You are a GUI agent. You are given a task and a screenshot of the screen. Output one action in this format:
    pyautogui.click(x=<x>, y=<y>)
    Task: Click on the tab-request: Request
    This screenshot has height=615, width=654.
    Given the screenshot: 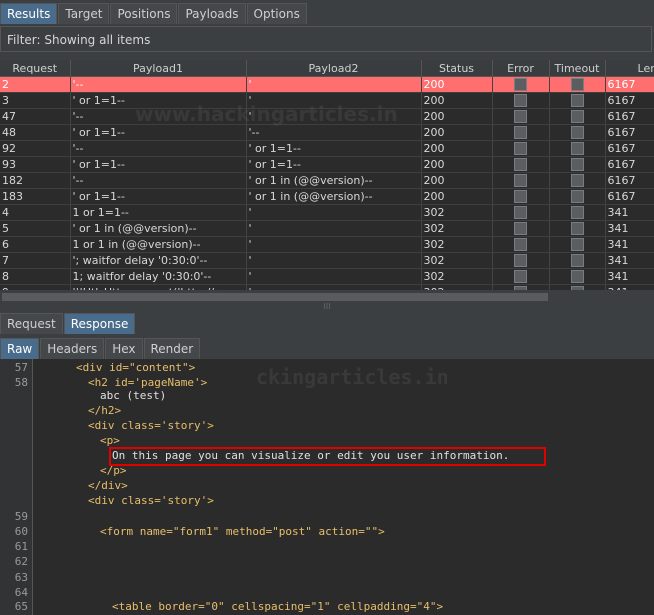 What is the action you would take?
    pyautogui.click(x=31, y=323)
    